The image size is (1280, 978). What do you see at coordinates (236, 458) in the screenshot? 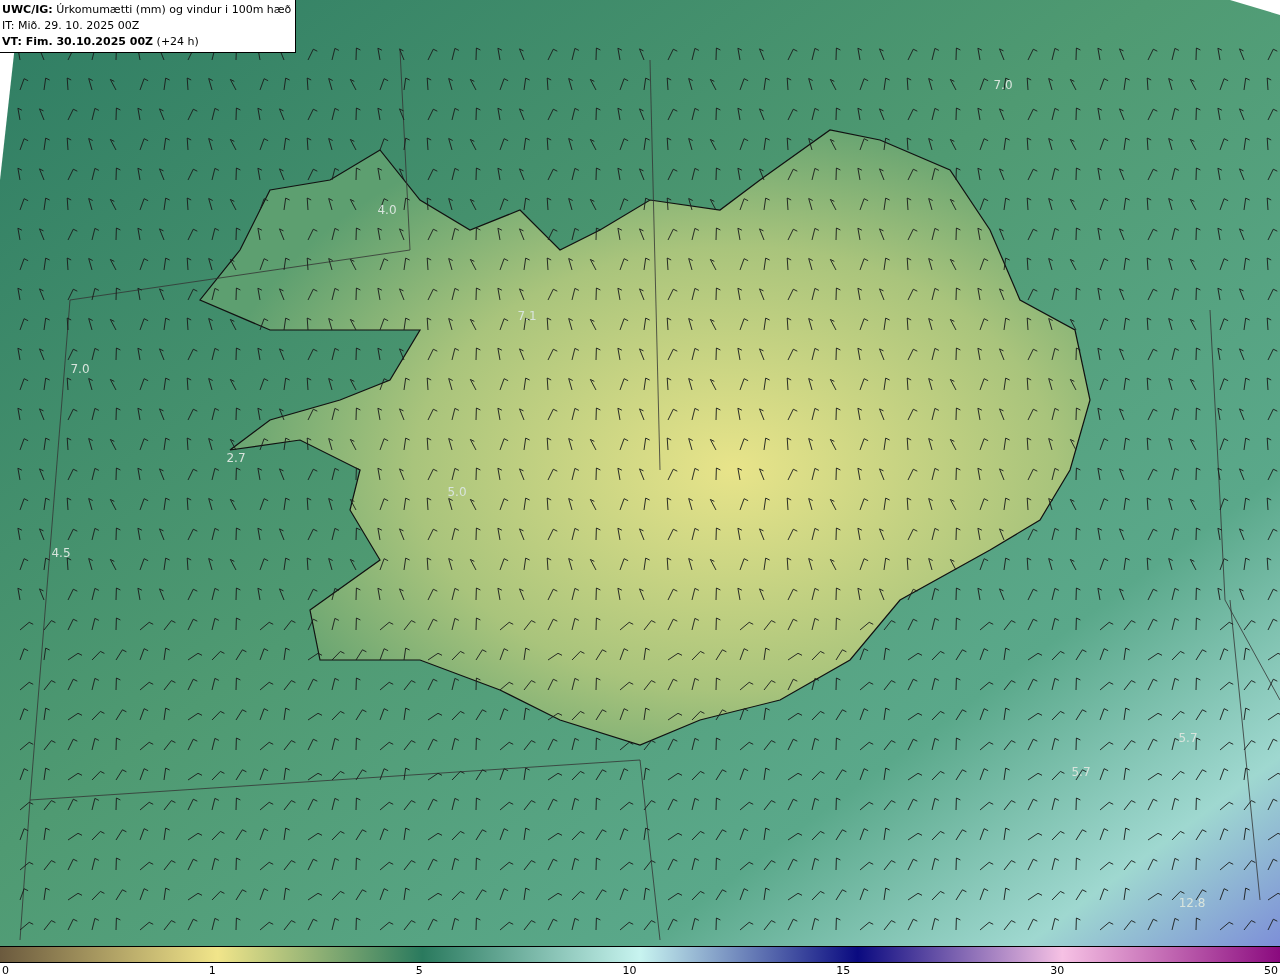
I see `value-label: 2.7` at bounding box center [236, 458].